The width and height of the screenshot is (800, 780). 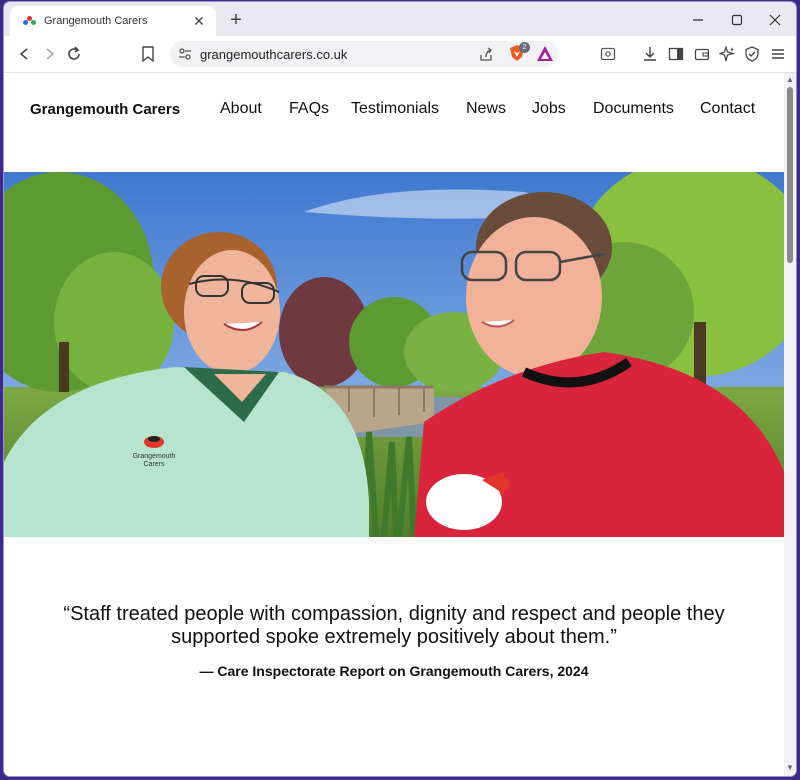 I want to click on main-menu-button, so click(x=778, y=54).